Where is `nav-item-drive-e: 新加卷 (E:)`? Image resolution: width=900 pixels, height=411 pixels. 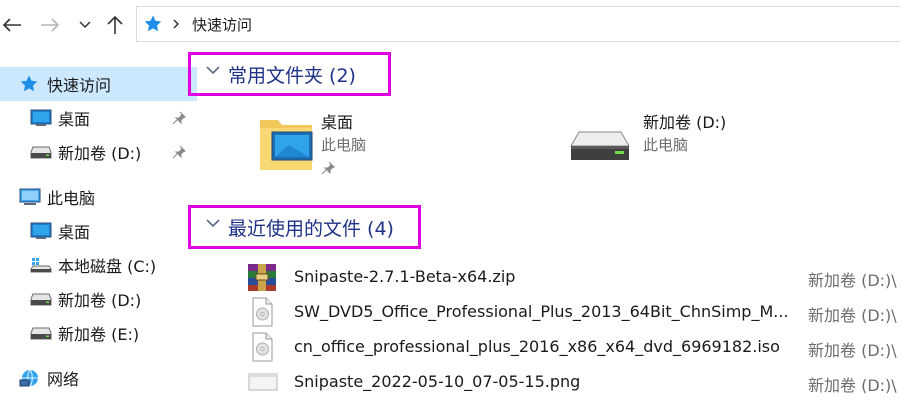 nav-item-drive-e: 新加卷 (E:) is located at coordinates (98, 333).